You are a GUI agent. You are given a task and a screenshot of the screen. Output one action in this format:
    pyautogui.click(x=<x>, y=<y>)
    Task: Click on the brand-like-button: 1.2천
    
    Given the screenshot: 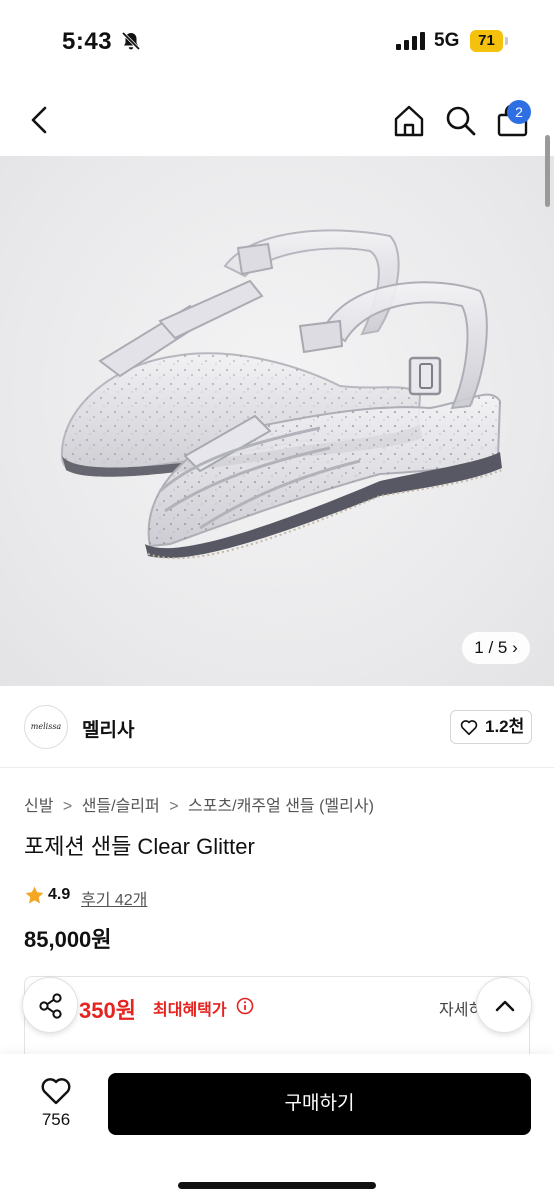 What is the action you would take?
    pyautogui.click(x=491, y=727)
    